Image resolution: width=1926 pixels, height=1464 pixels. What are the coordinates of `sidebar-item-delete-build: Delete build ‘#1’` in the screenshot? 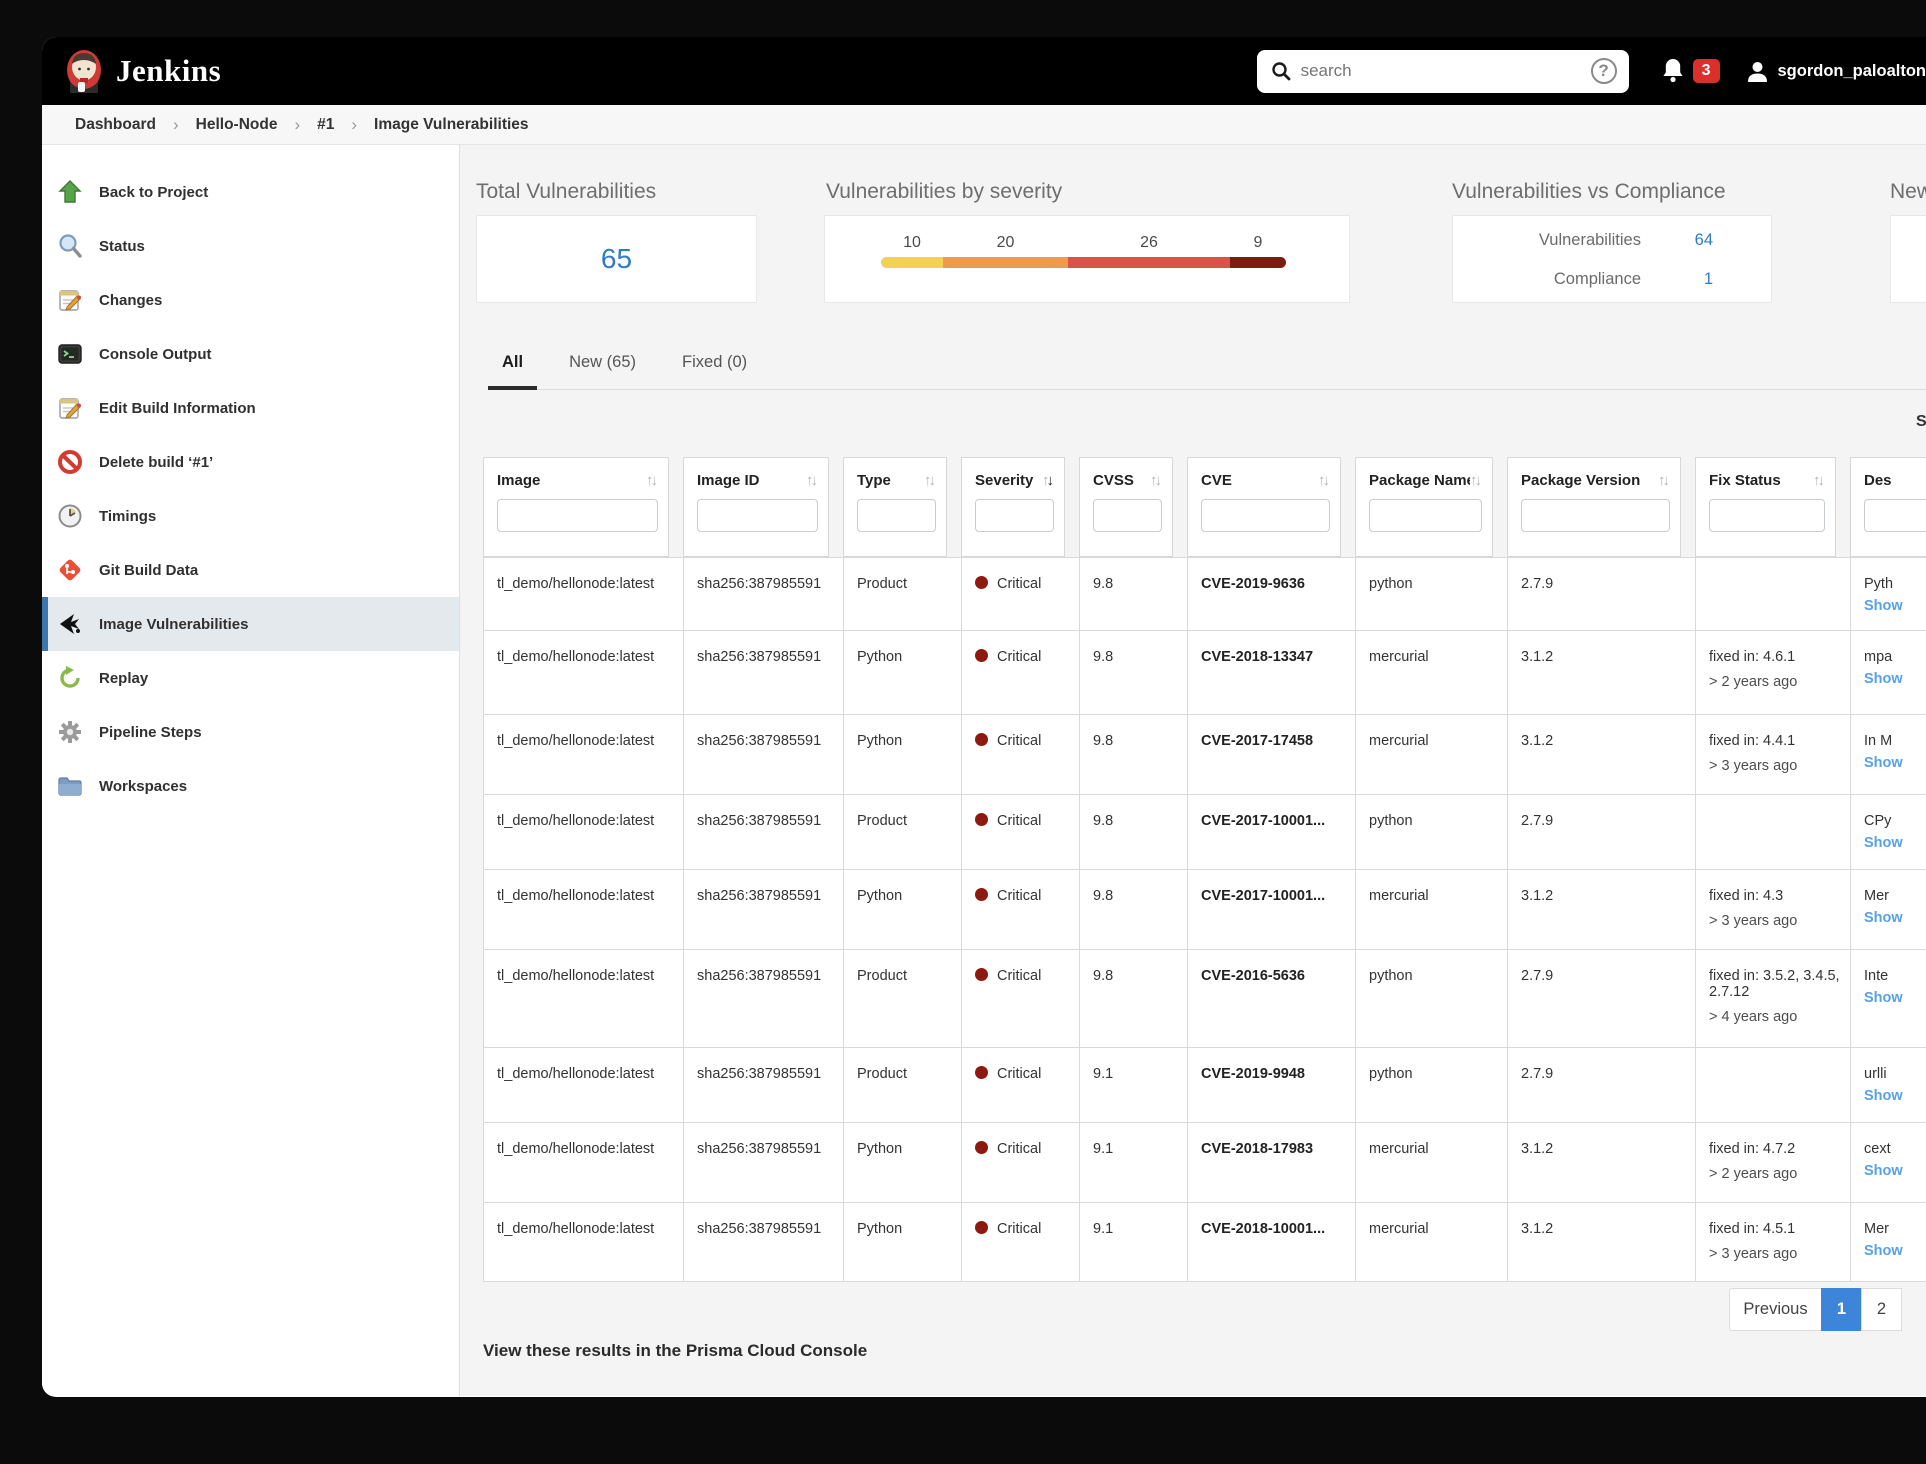 It's located at (250, 462).